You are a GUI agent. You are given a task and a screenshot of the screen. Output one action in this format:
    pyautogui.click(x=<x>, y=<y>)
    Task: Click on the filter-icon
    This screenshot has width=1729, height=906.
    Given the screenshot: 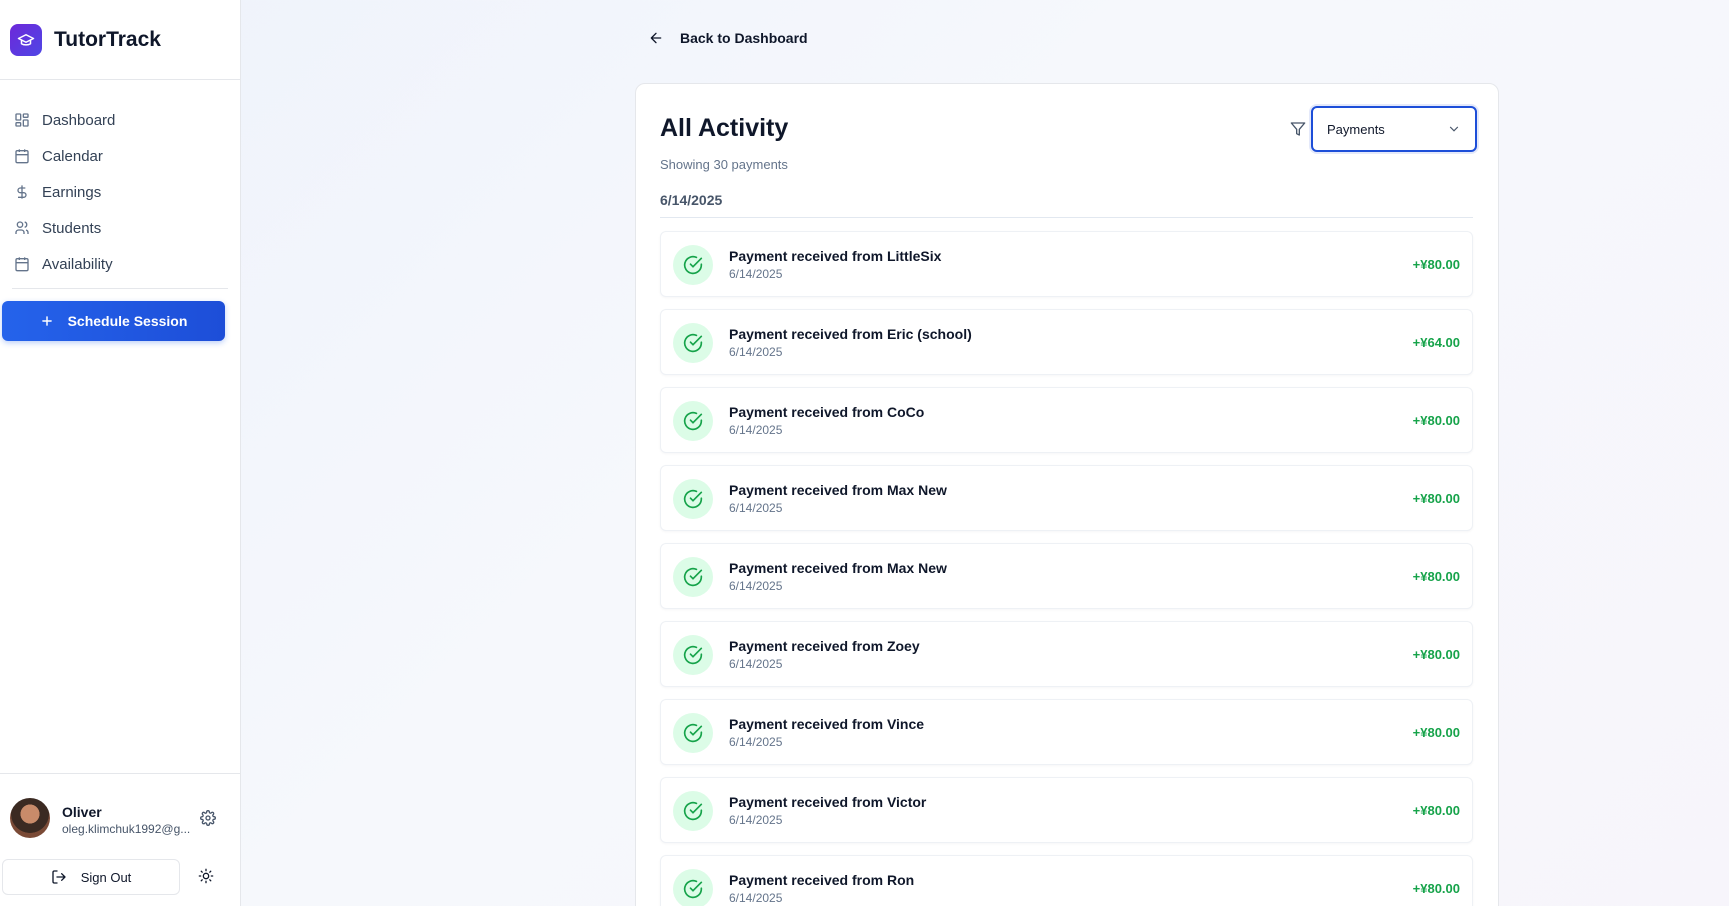 What is the action you would take?
    pyautogui.click(x=1298, y=129)
    